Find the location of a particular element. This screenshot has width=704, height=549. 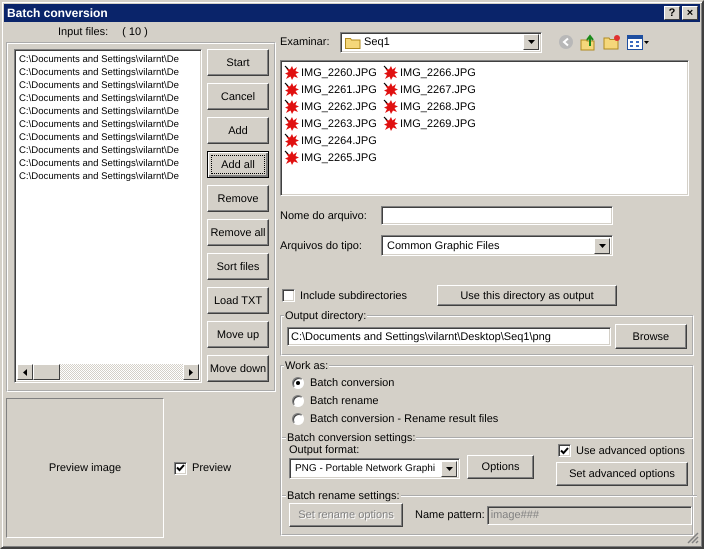

list-action-button: Sort files is located at coordinates (238, 266).